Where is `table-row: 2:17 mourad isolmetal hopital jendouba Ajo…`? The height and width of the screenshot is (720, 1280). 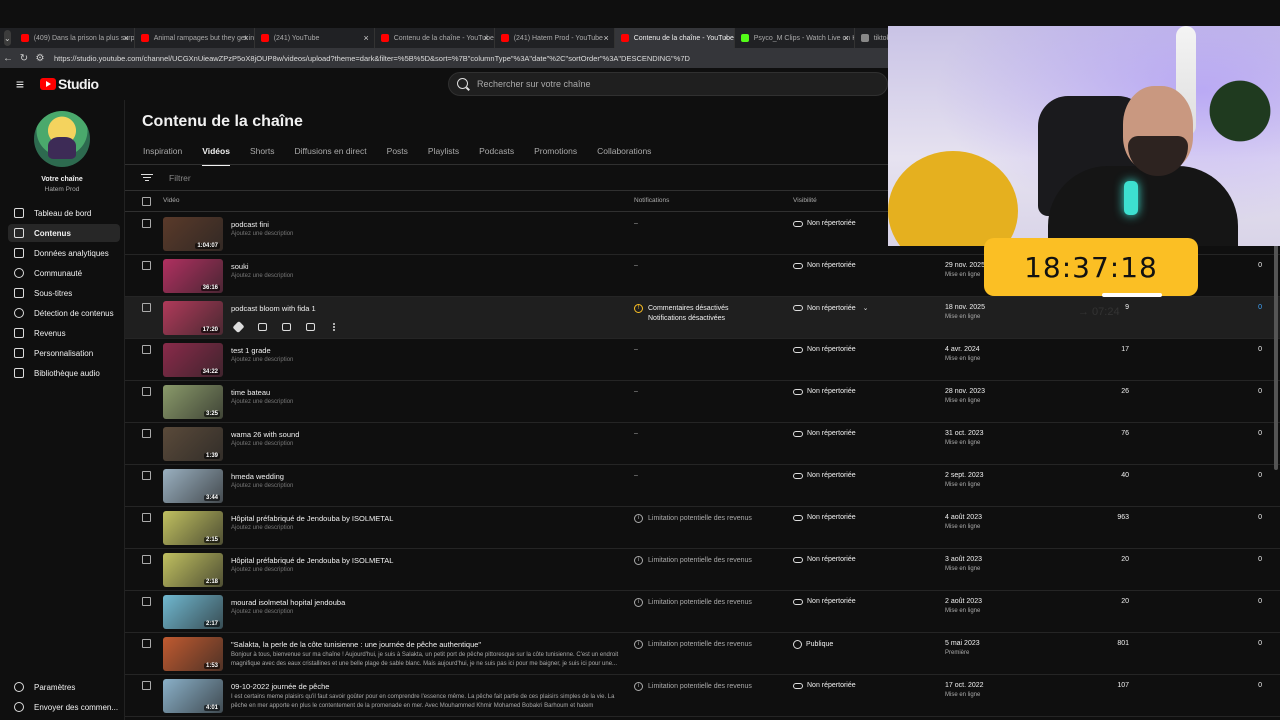
table-row: 2:17 mourad isolmetal hopital jendouba Ajo… is located at coordinates (702, 612).